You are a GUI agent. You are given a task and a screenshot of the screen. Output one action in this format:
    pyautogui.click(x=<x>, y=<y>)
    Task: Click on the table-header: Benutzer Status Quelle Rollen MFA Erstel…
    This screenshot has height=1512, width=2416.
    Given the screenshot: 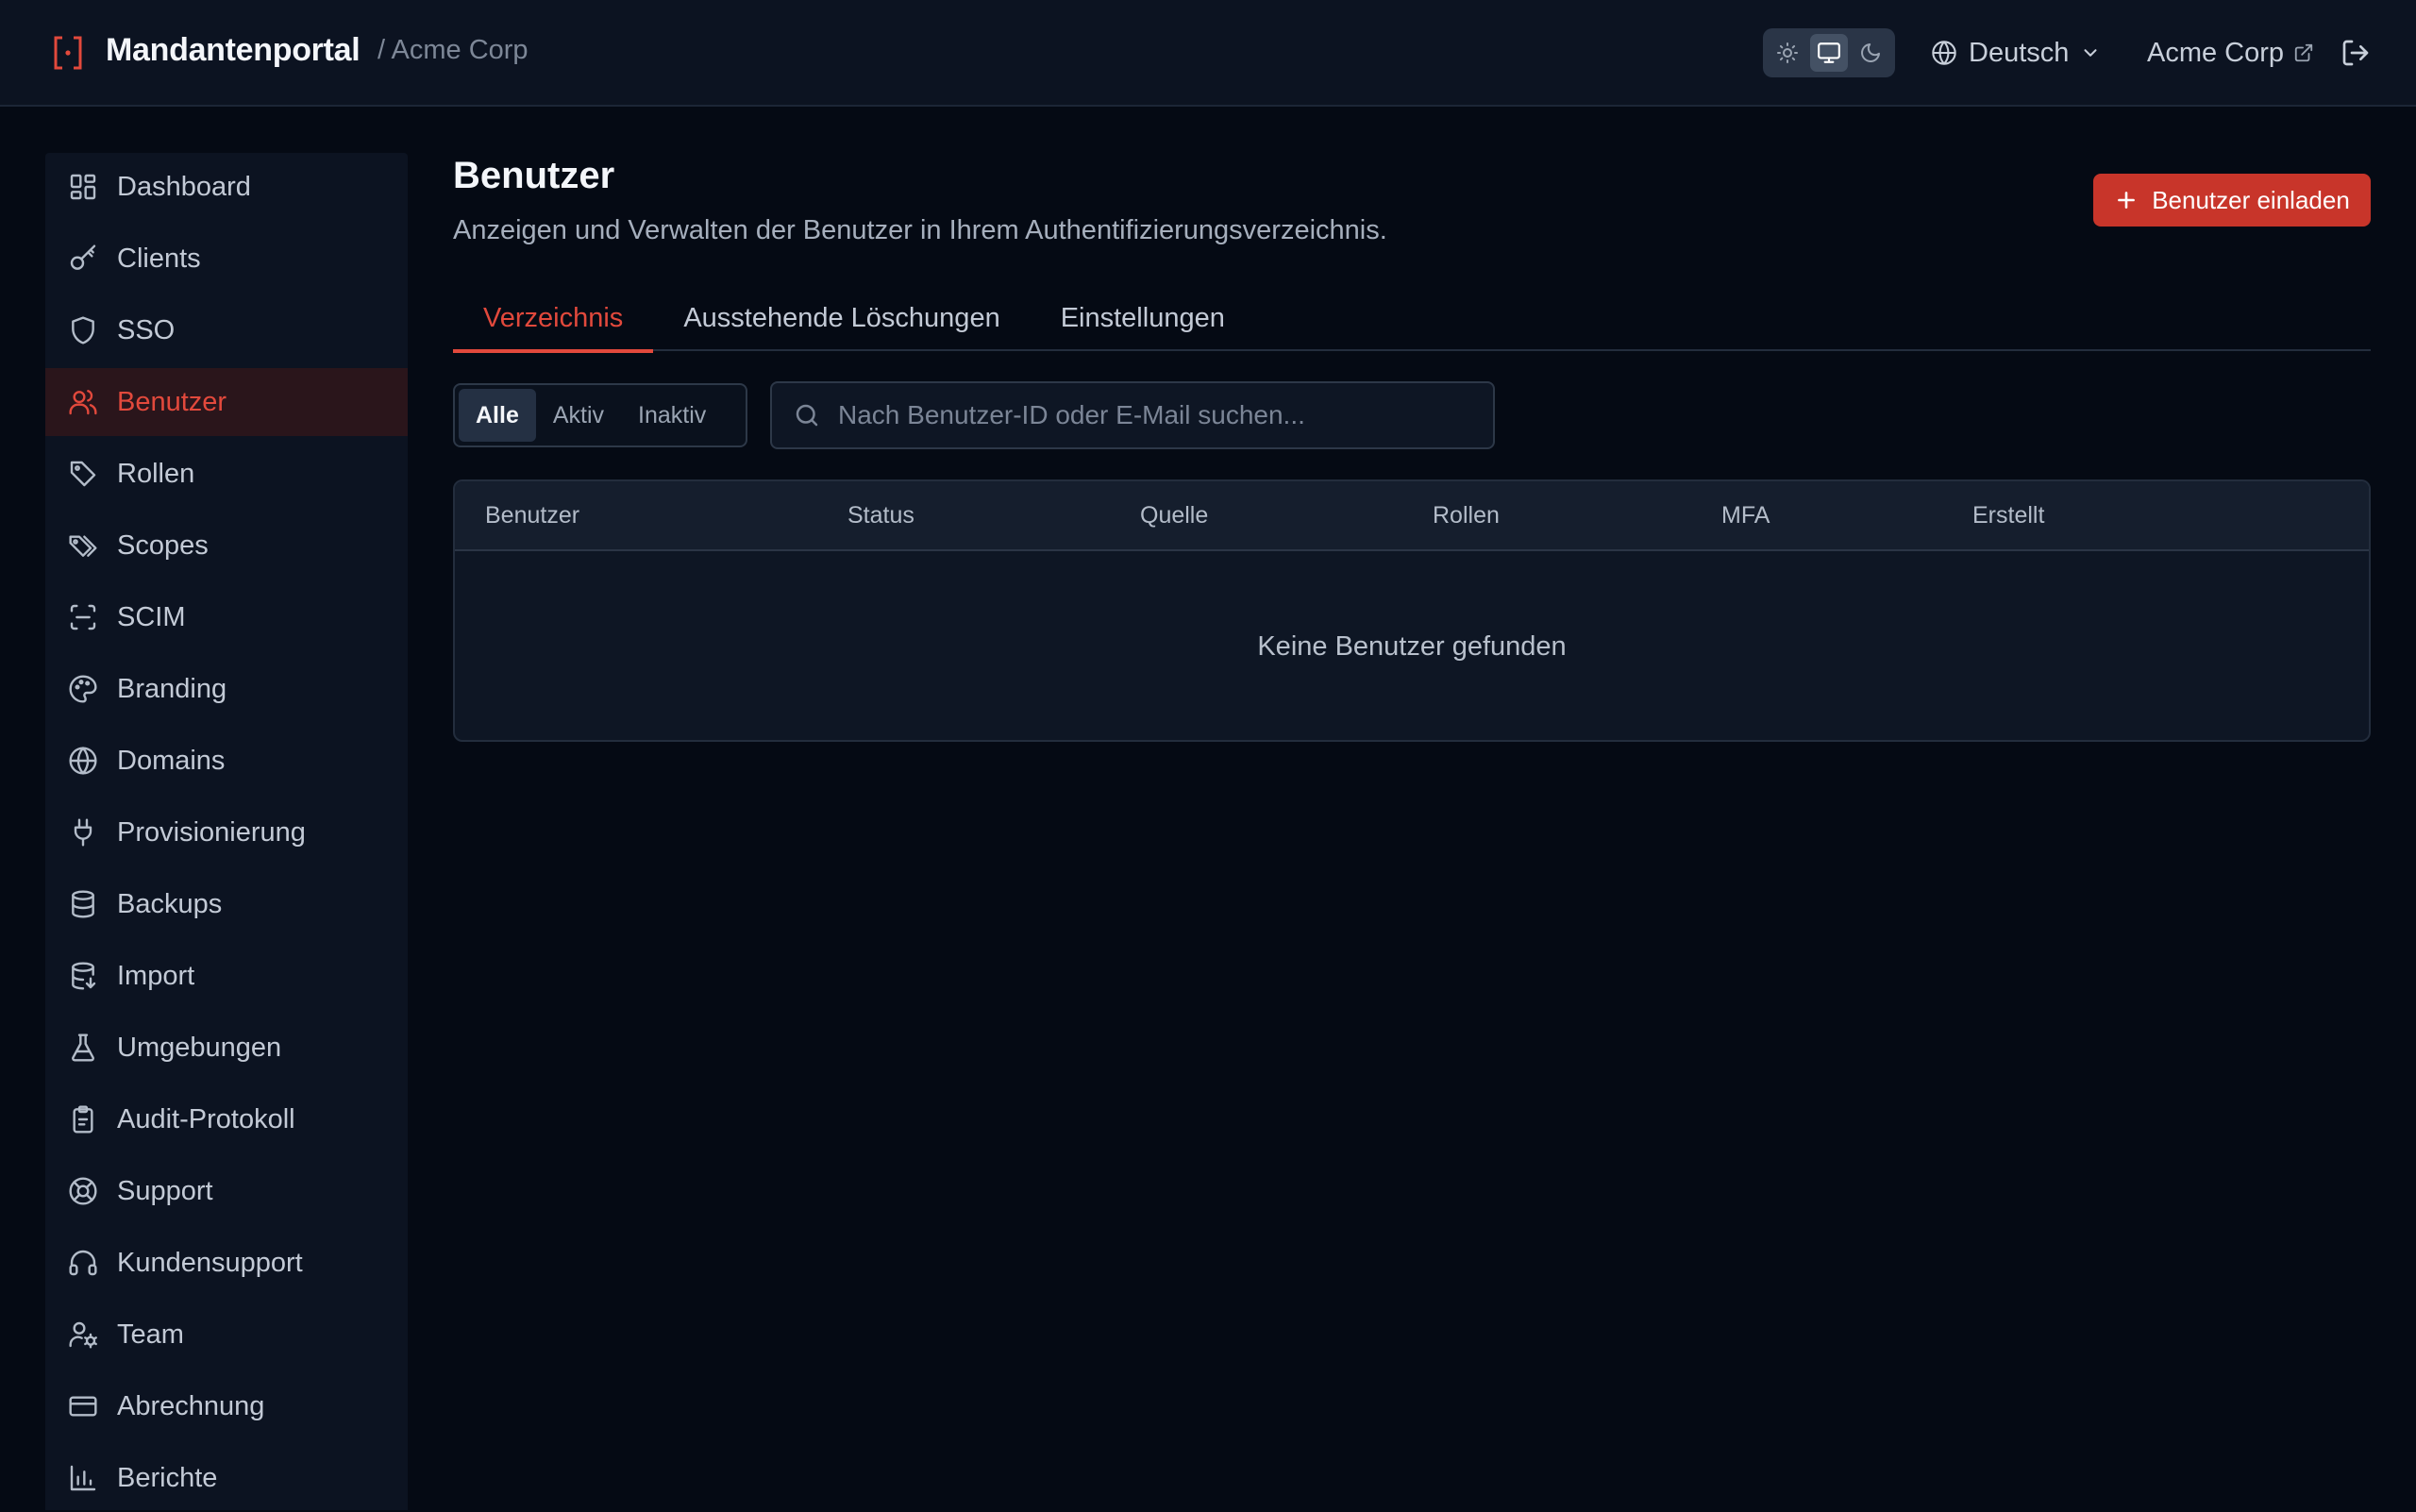 What is the action you would take?
    pyautogui.click(x=1412, y=516)
    